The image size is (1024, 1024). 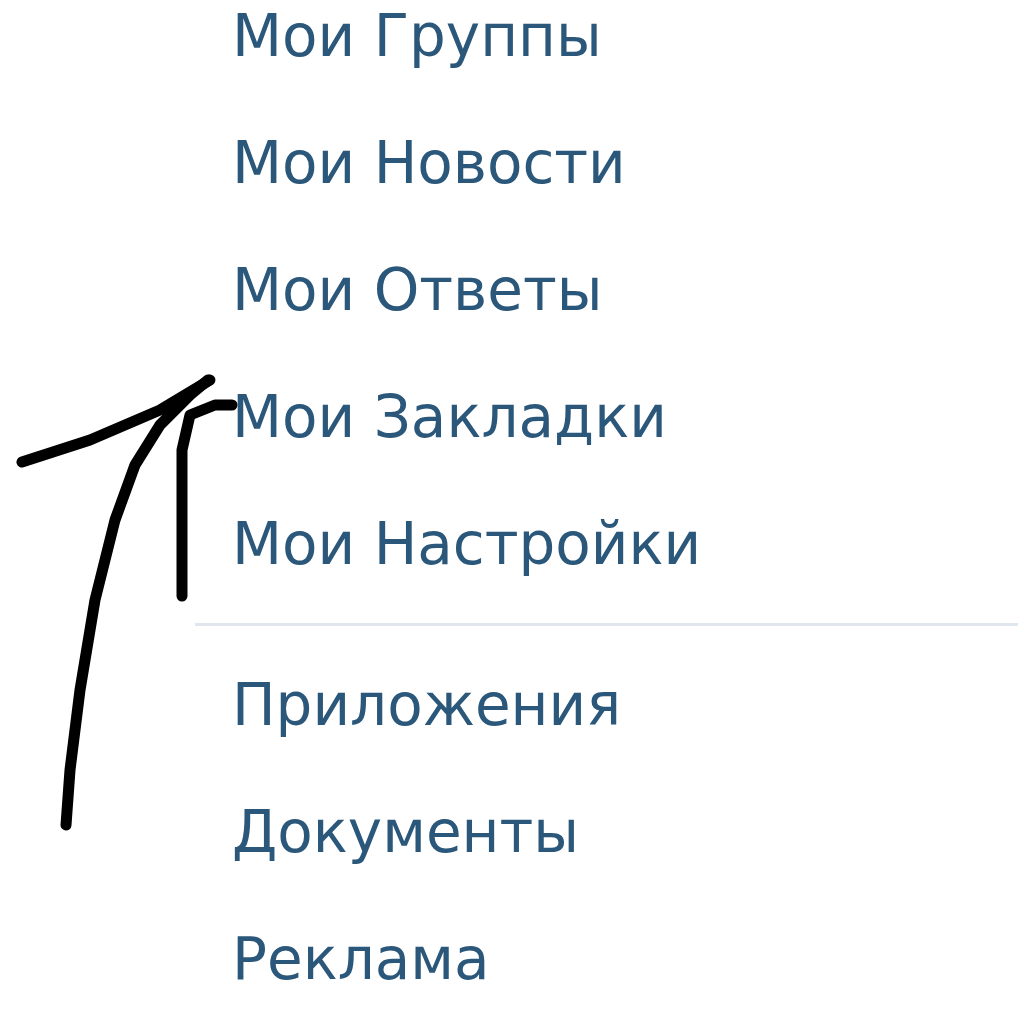 What do you see at coordinates (512, 162) in the screenshot?
I see `menu-item: Мои Новости` at bounding box center [512, 162].